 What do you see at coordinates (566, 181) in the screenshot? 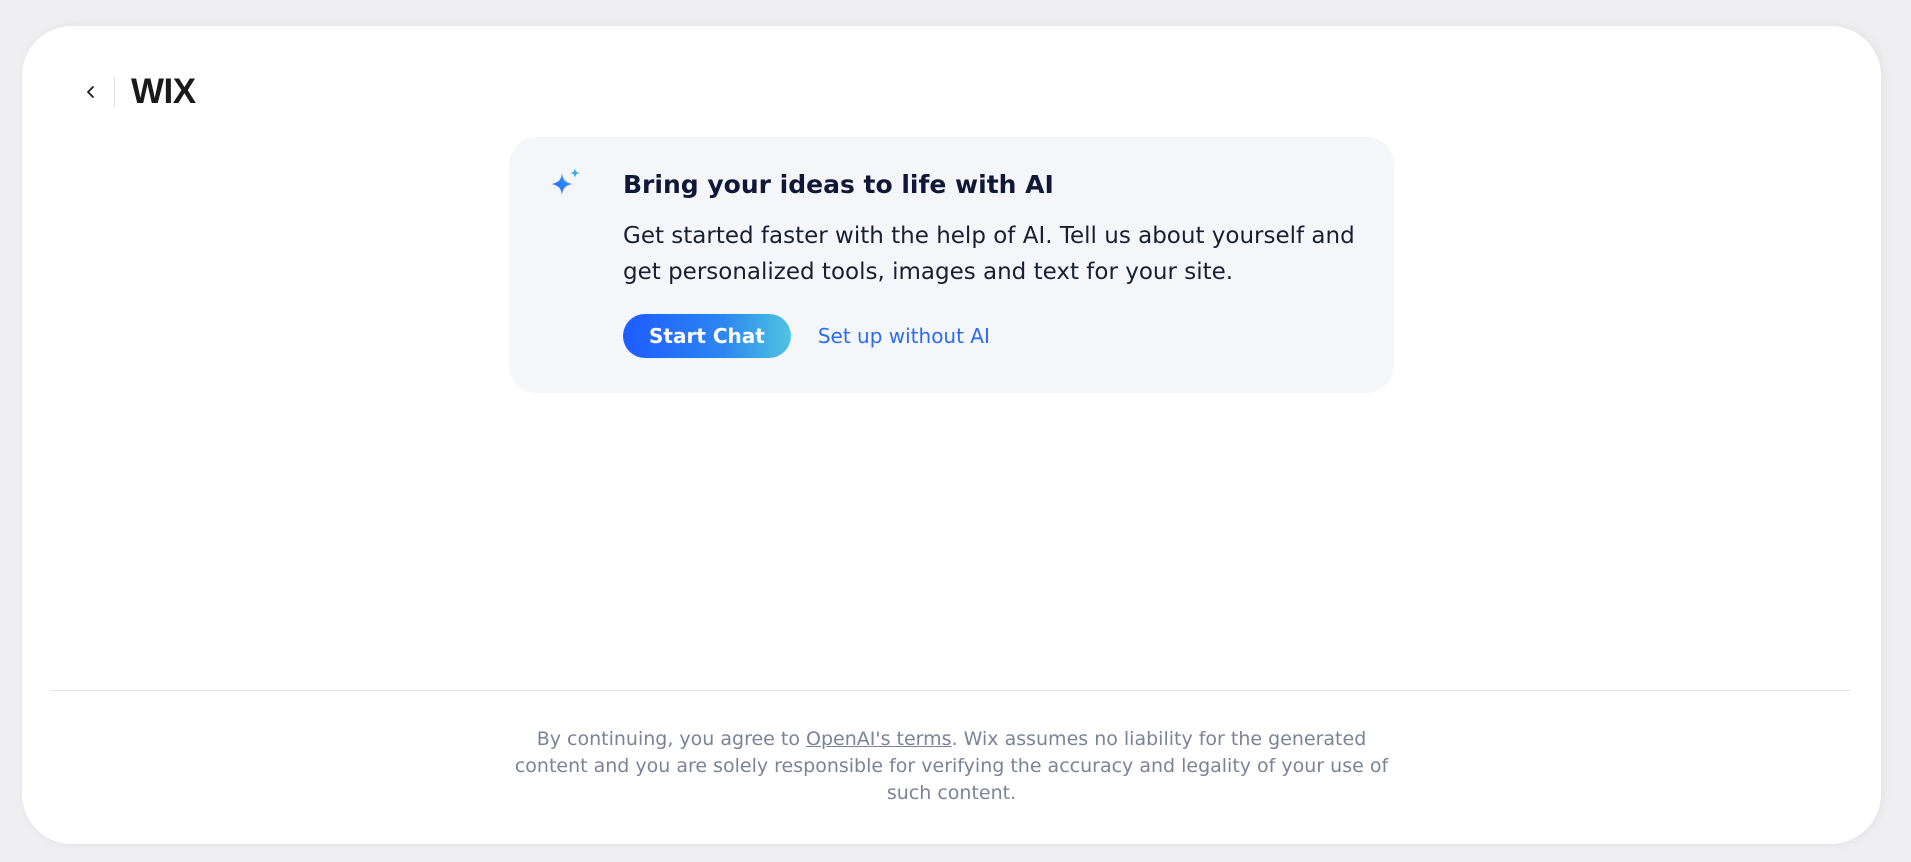
I see `sparkle-icon` at bounding box center [566, 181].